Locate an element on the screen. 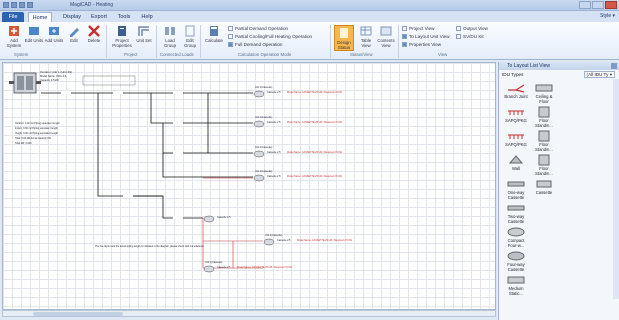  calculate-button: Calculate is located at coordinates (214, 34).